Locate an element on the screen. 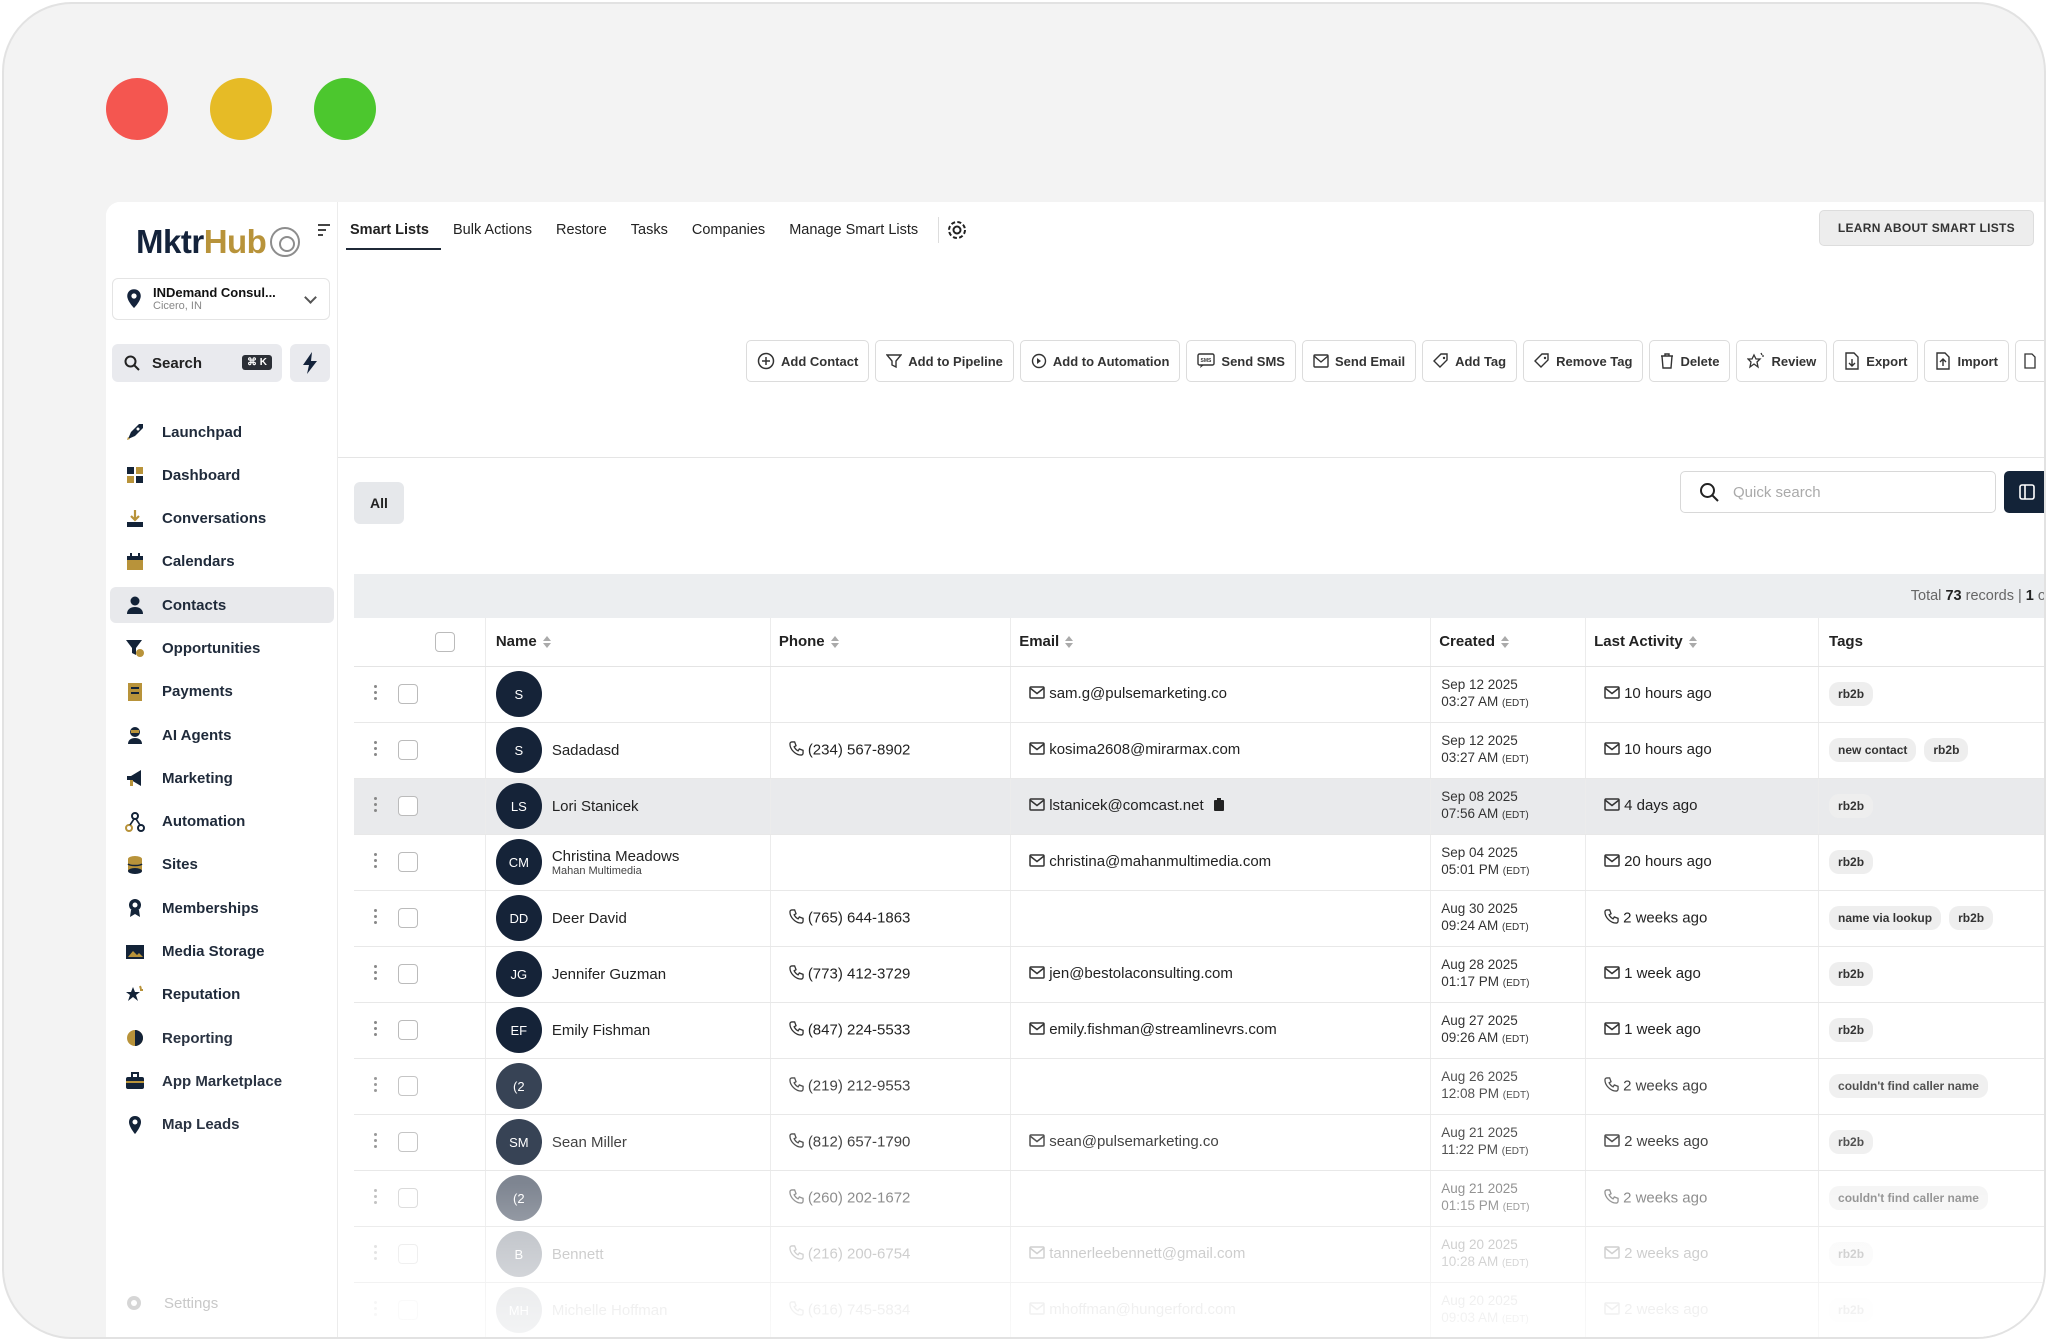 This screenshot has width=2048, height=1341. tab-smart-lists: Smart Lists is located at coordinates (389, 230).